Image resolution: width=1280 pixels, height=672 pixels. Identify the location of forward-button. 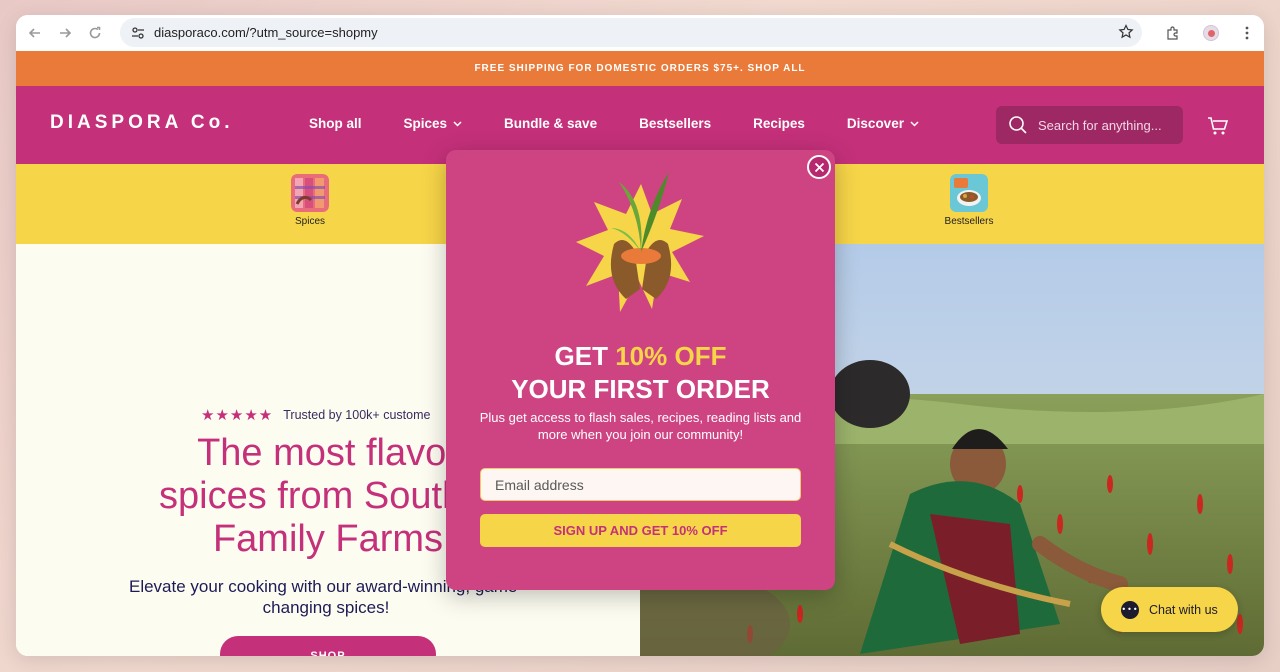
(65, 33).